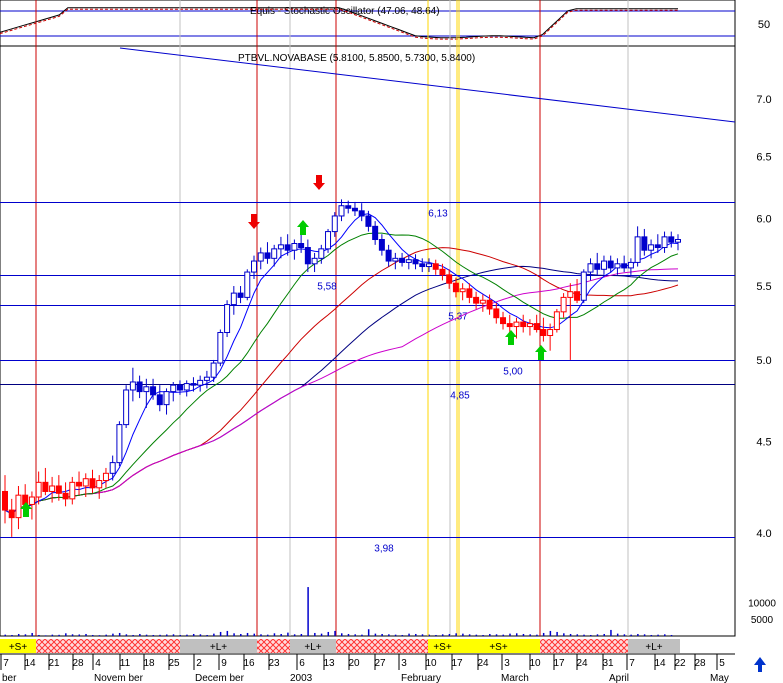 The width and height of the screenshot is (783, 683). I want to click on signal-segment, so click(382, 646).